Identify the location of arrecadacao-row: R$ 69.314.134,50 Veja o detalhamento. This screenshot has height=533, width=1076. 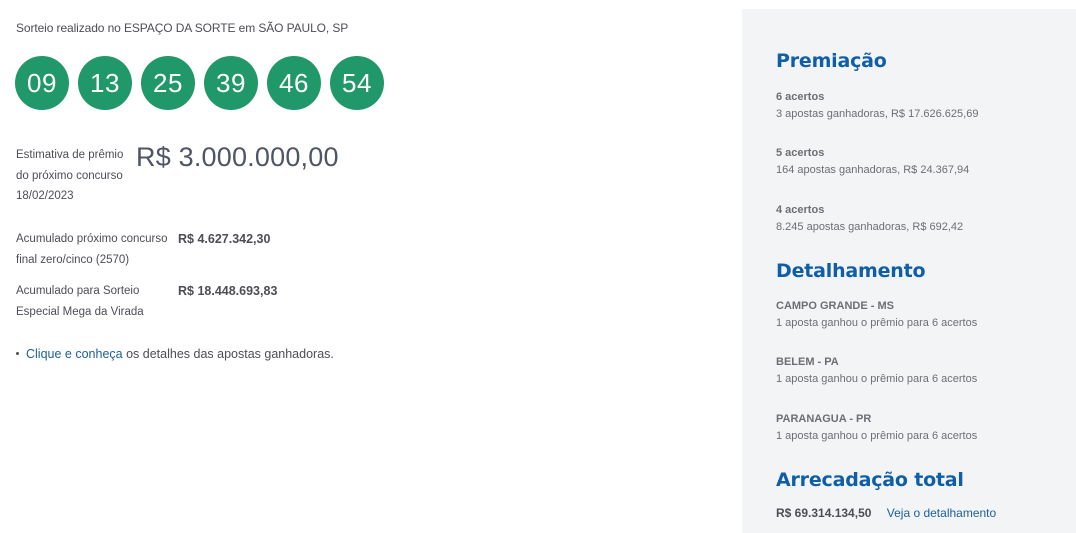
(886, 513).